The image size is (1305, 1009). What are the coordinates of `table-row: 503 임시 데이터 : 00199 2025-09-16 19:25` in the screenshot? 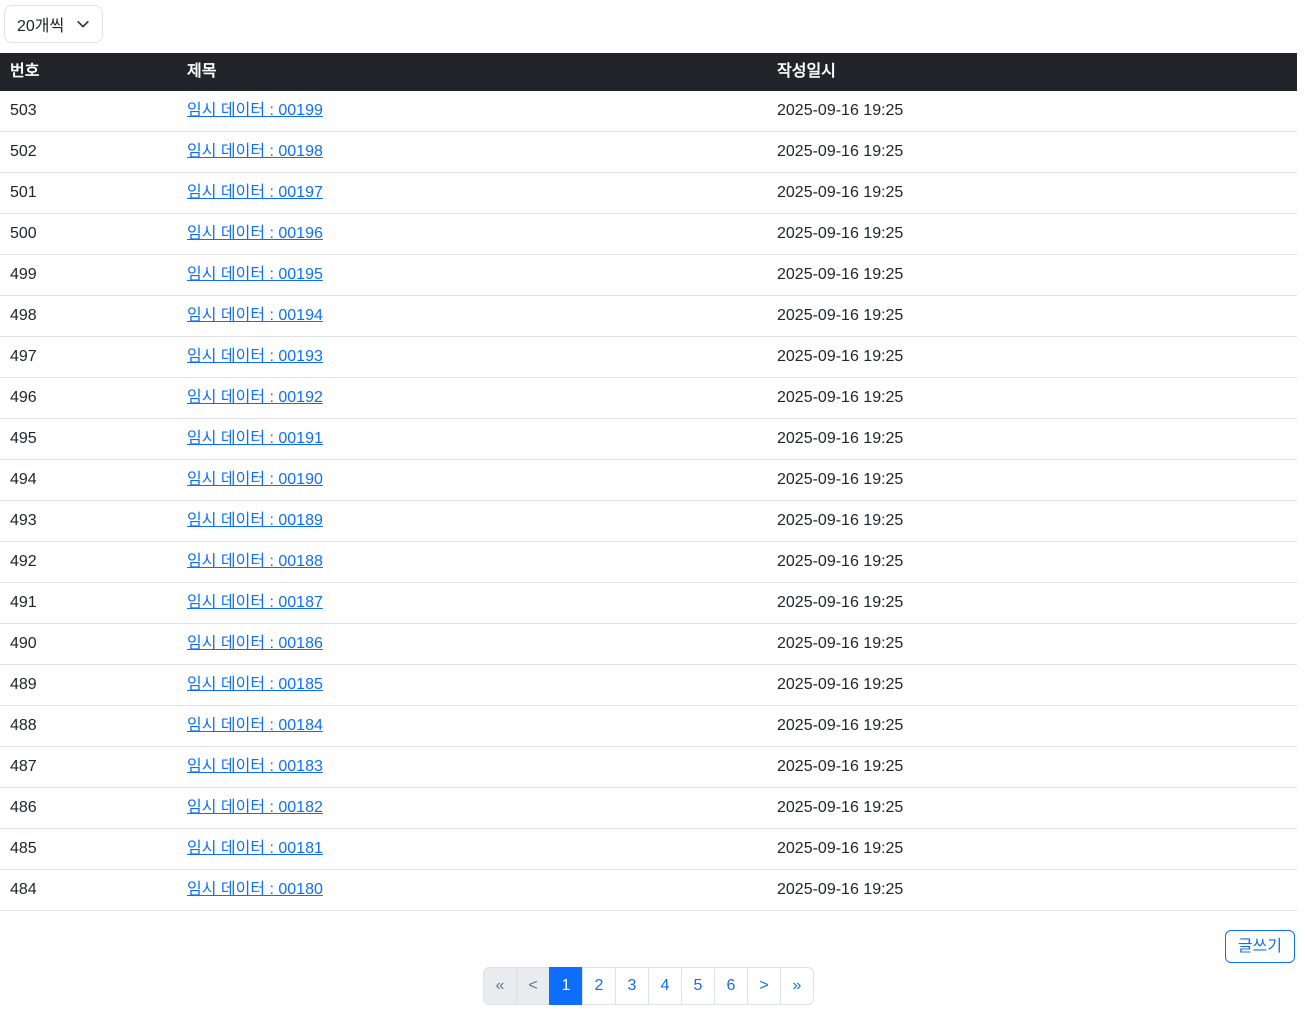 It's located at (648, 111).